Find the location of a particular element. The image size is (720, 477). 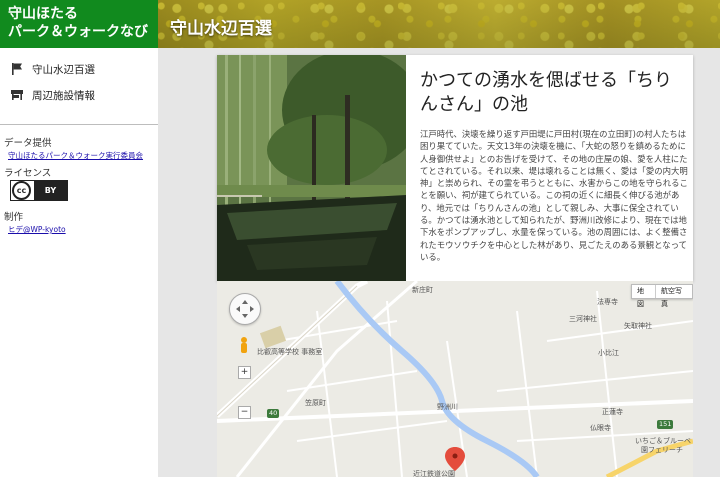

map-label: 三河神社 is located at coordinates (583, 319).